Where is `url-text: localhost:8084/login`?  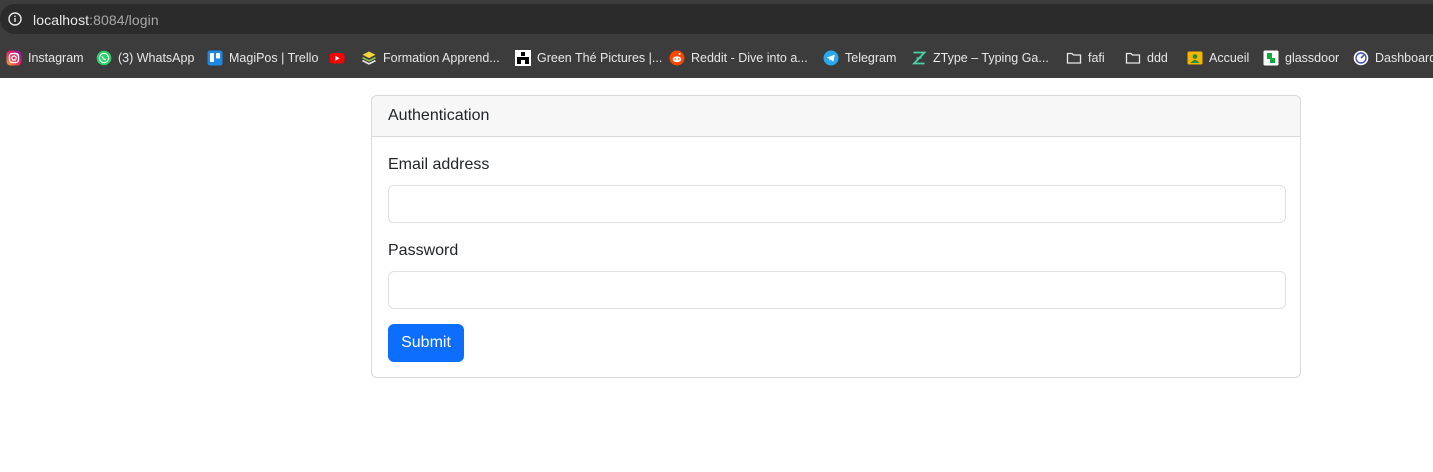 url-text: localhost:8084/login is located at coordinates (96, 20).